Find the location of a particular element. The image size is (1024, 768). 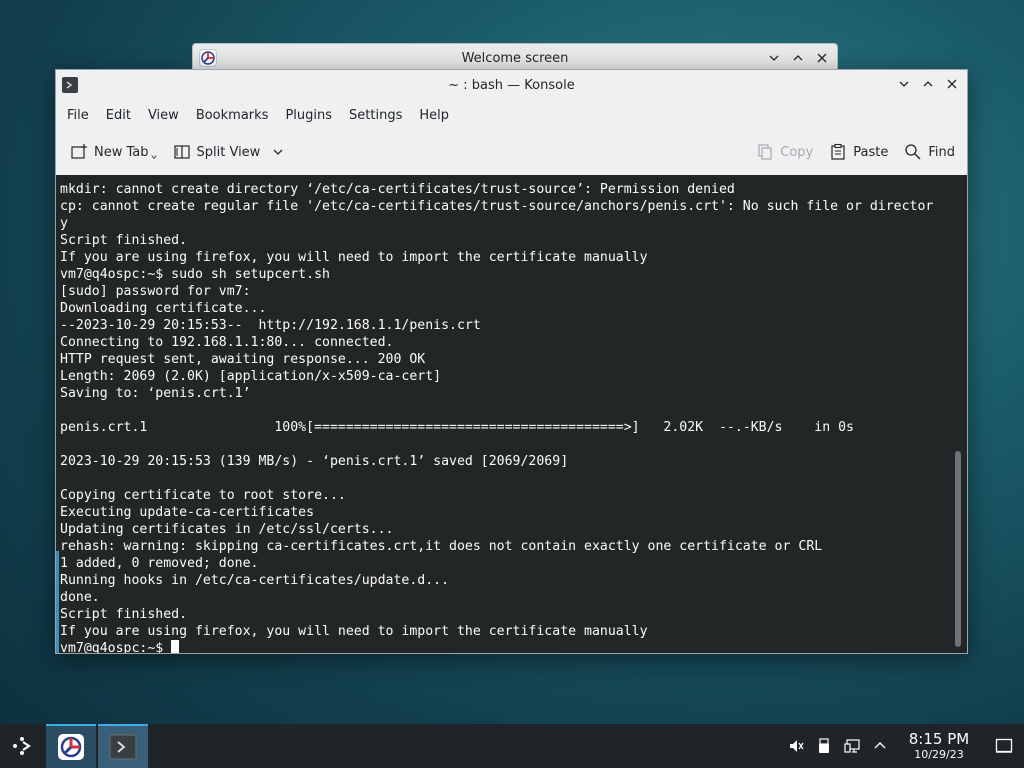

clock: 8:15 PM 10/29/23 is located at coordinates (939, 746).